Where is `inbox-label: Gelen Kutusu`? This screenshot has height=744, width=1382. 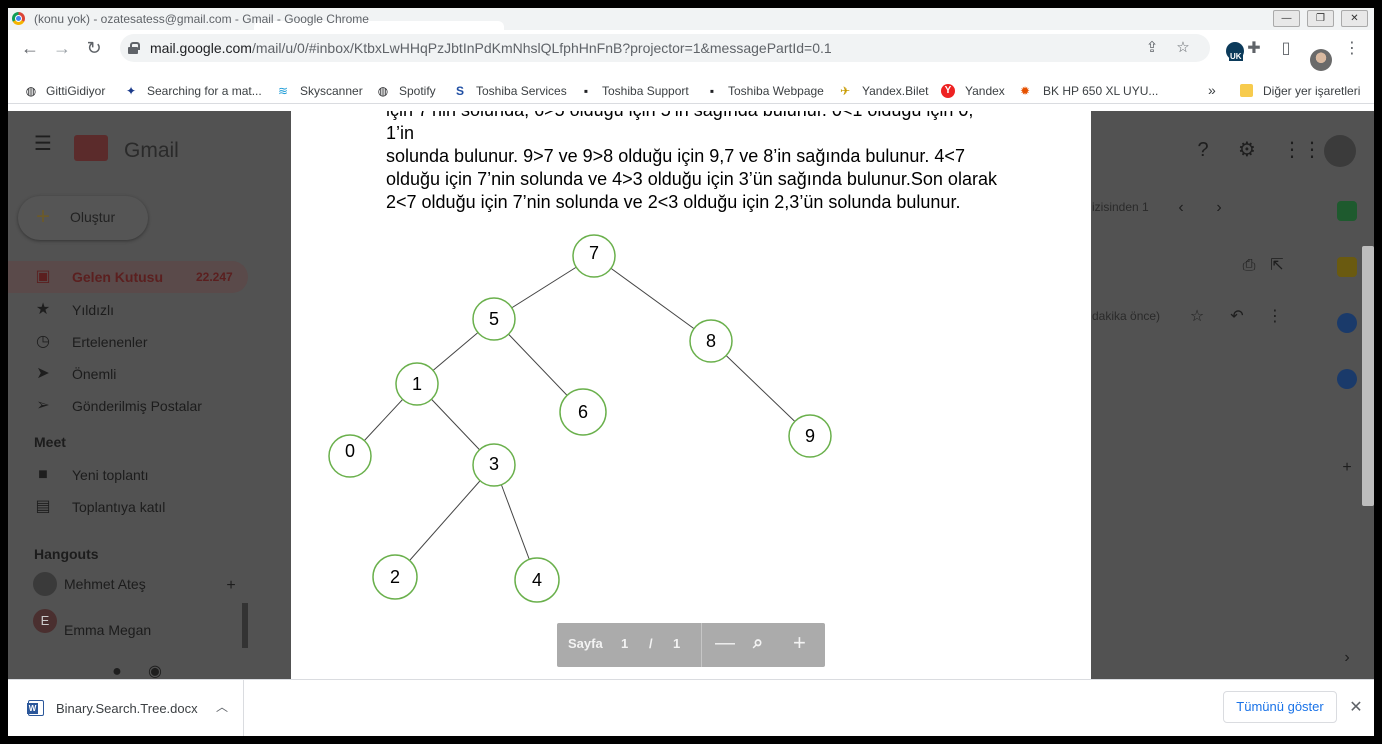
inbox-label: Gelen Kutusu is located at coordinates (118, 277).